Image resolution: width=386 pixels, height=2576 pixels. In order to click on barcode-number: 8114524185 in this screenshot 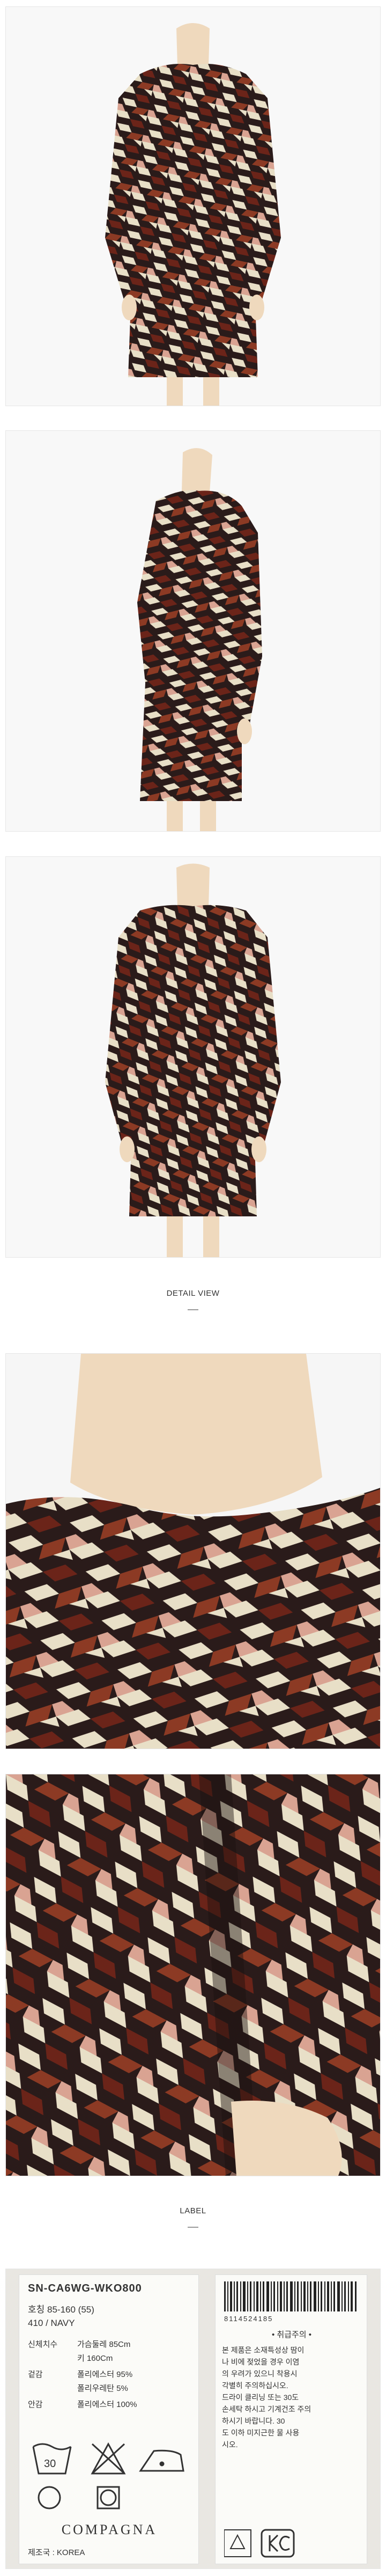, I will do `click(248, 2319)`.